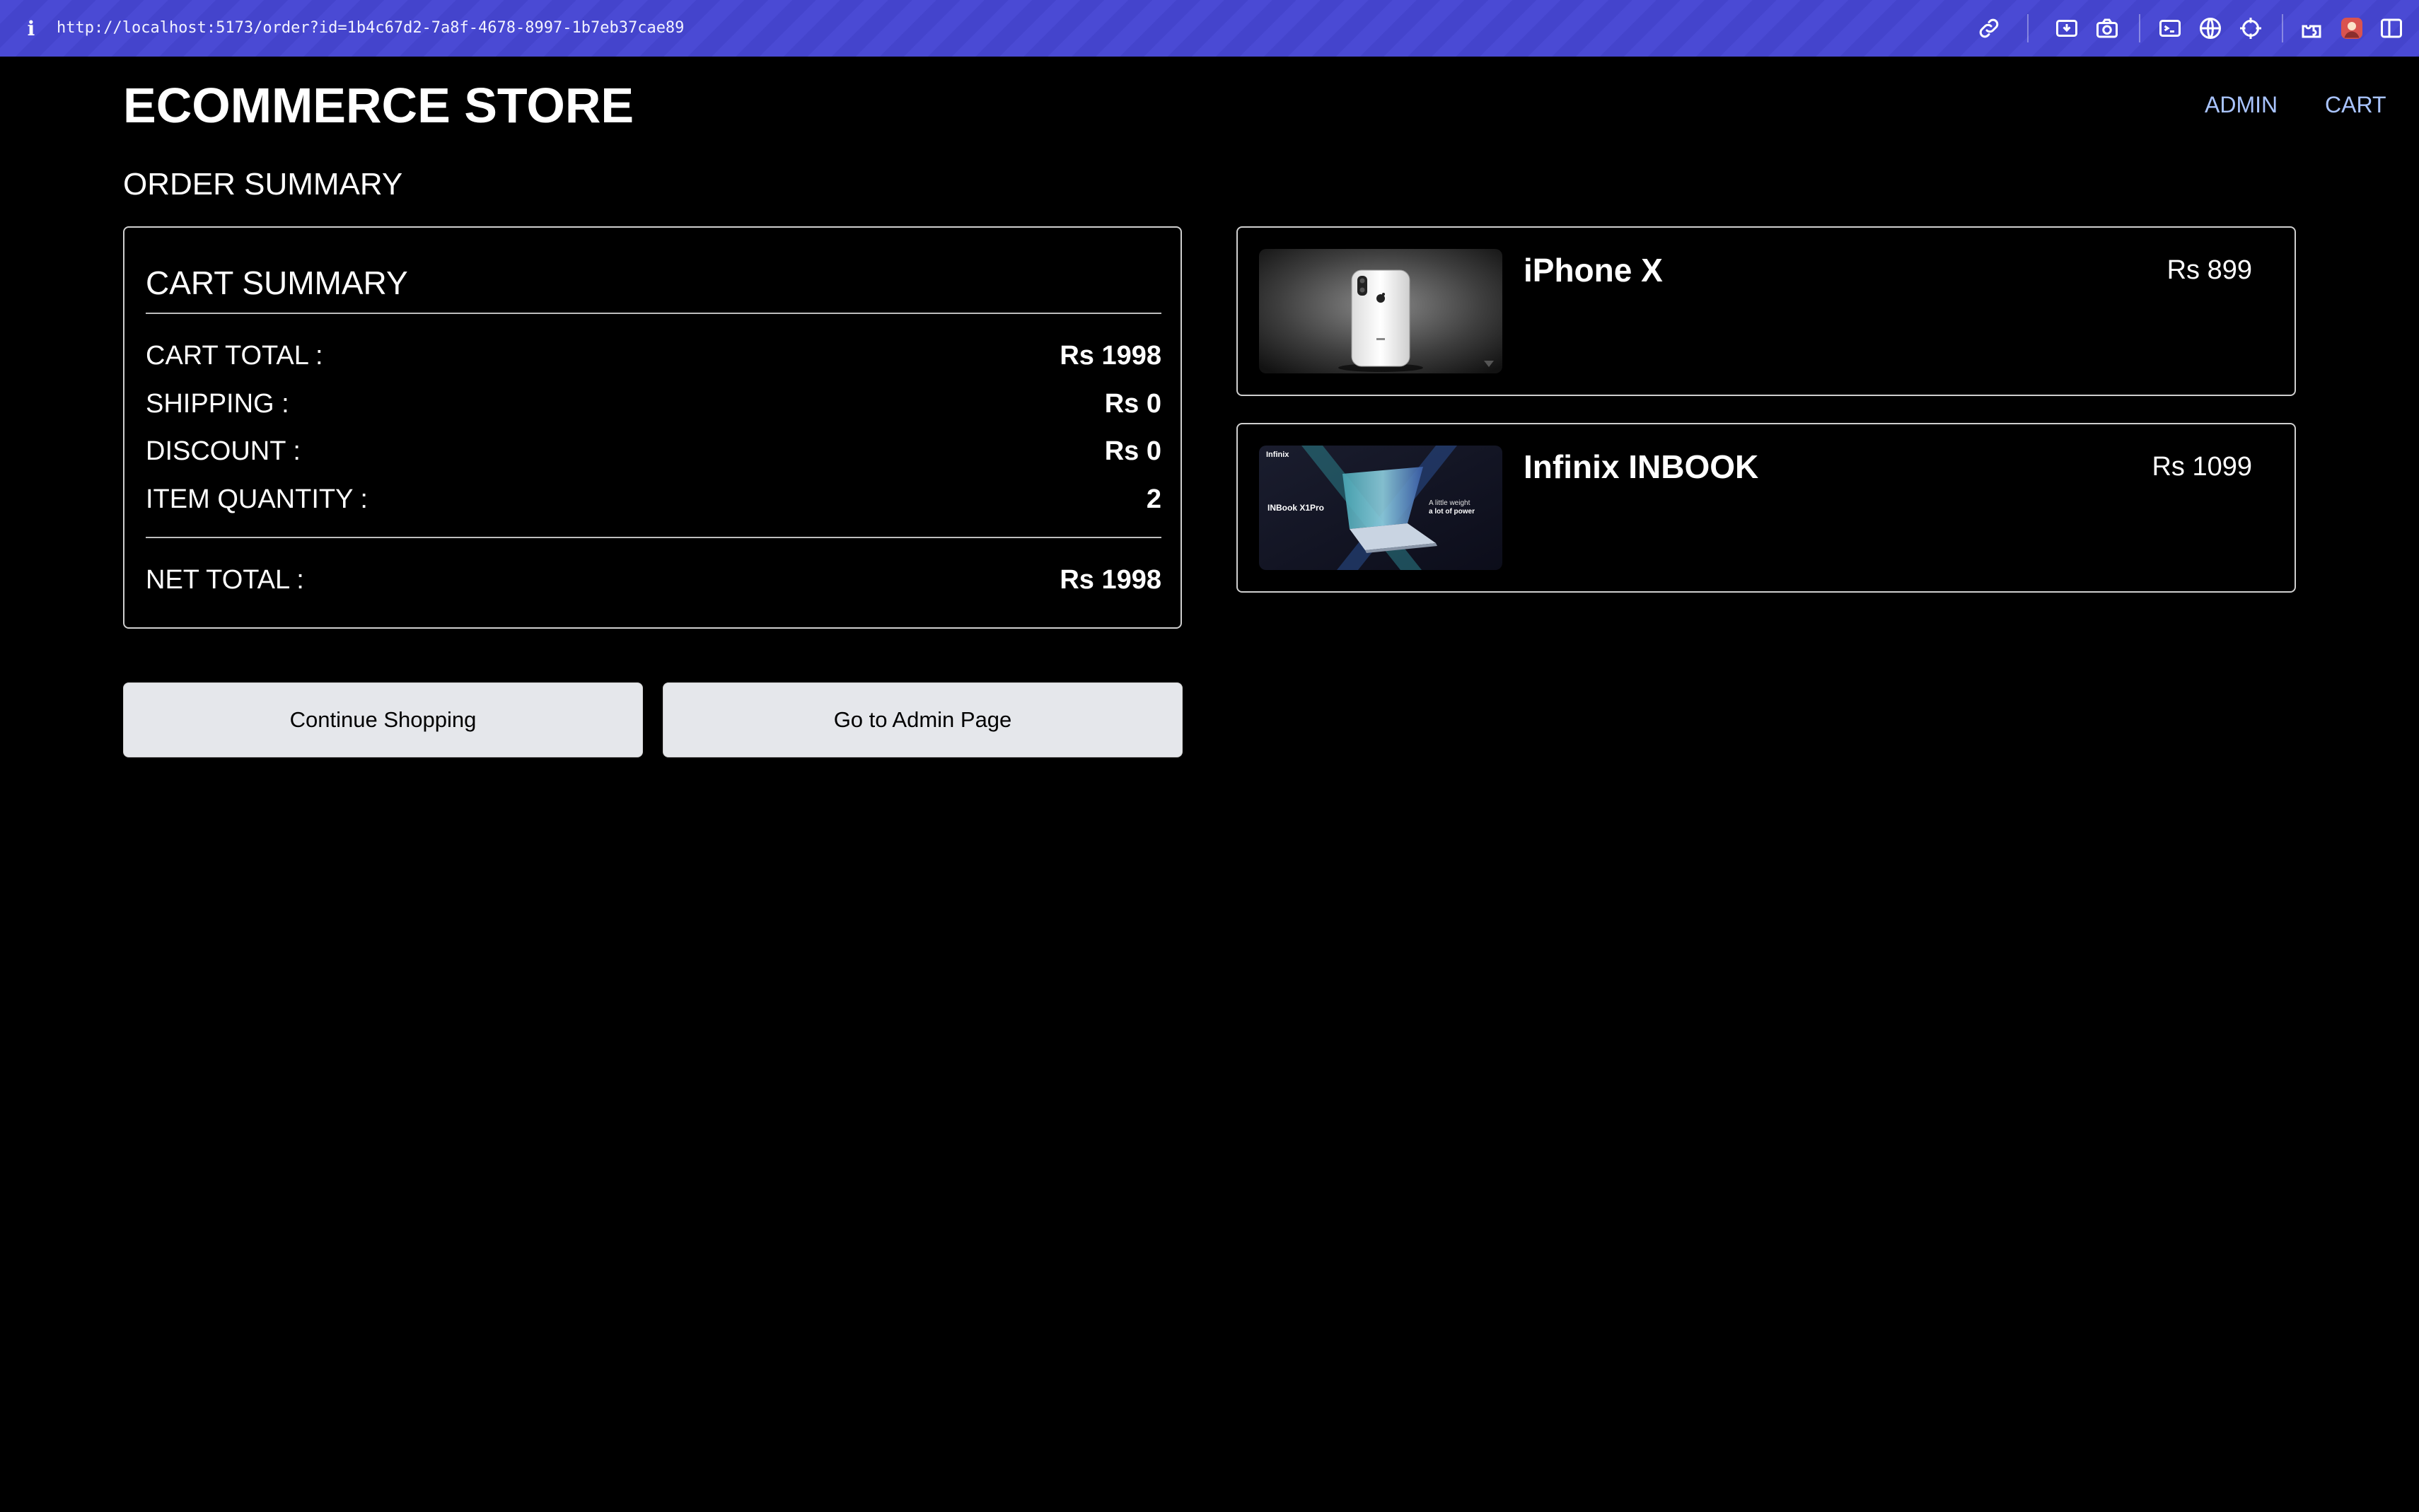 The height and width of the screenshot is (1512, 2419). I want to click on discount-label: DISCOUNT :, so click(224, 451).